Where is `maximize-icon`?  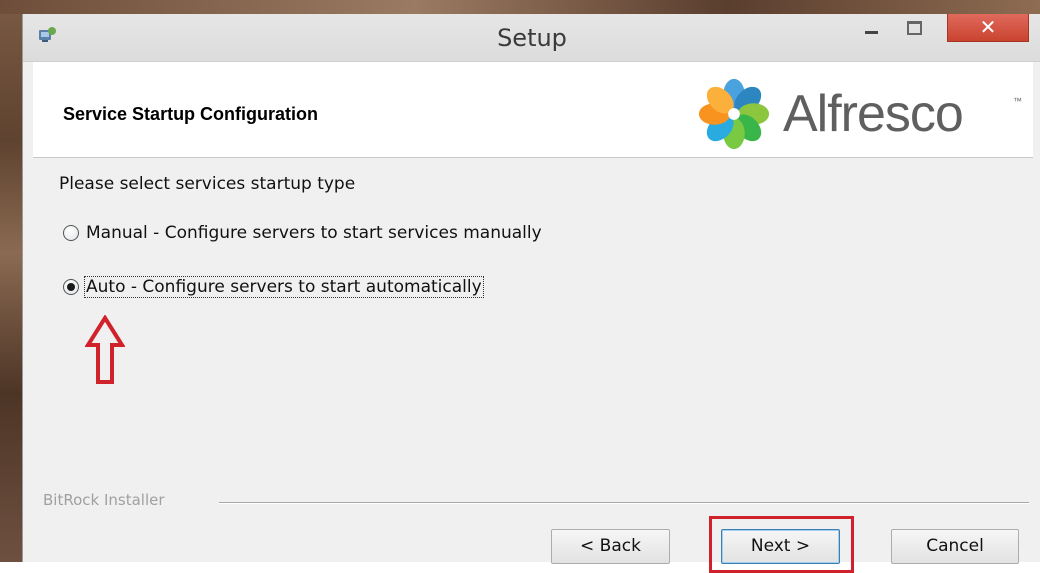 maximize-icon is located at coordinates (914, 28).